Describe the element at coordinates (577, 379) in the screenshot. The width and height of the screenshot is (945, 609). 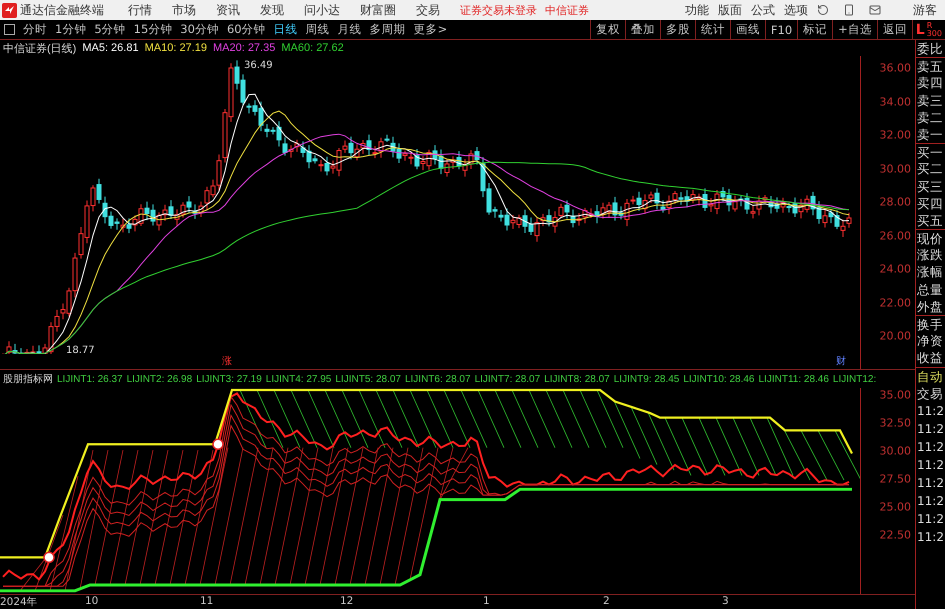
I see `indicator-value: LIJINT8: 28.07` at that location.